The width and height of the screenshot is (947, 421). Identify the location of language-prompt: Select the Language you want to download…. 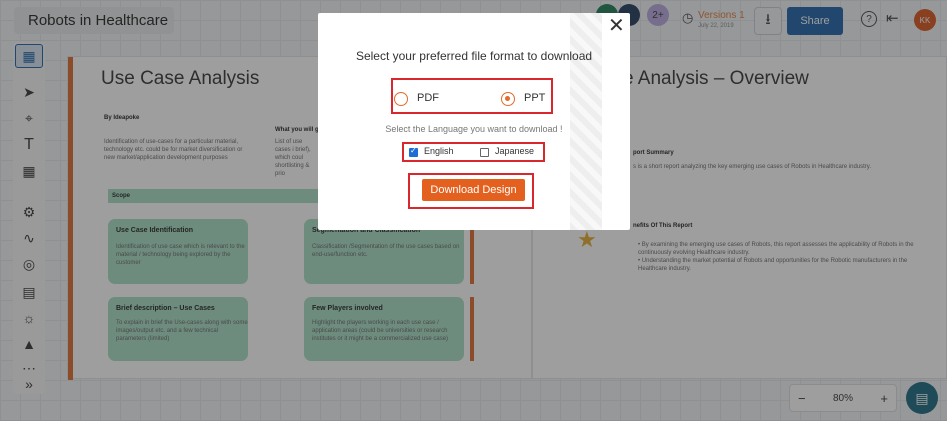
(474, 129).